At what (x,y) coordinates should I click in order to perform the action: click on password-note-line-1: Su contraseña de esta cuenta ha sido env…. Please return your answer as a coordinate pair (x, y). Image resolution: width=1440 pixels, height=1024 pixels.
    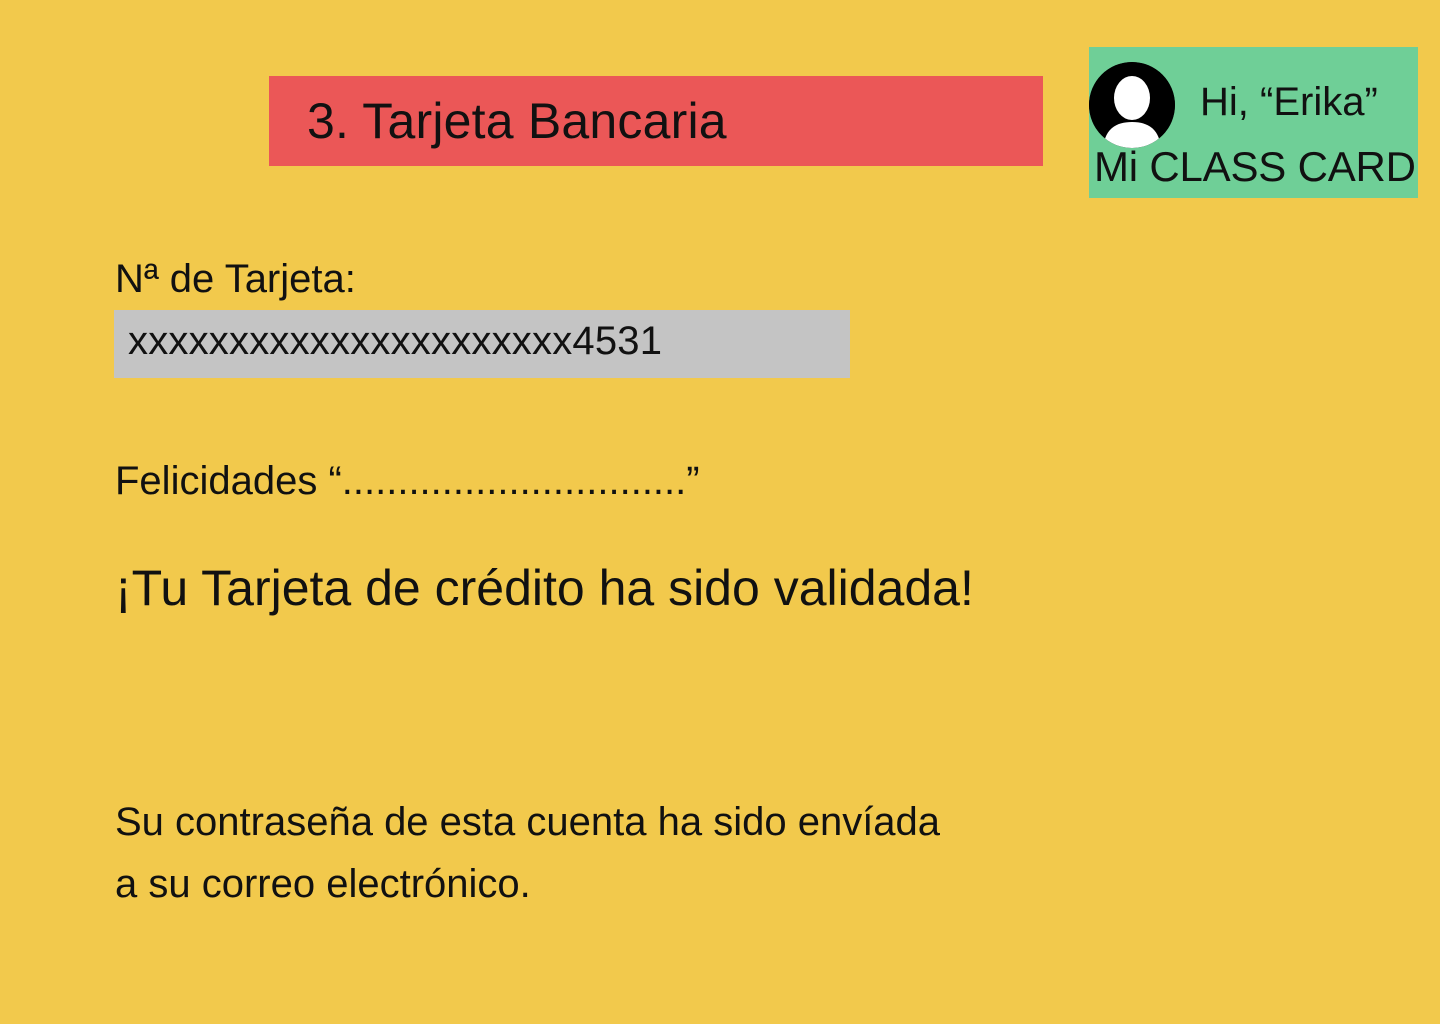
    Looking at the image, I should click on (528, 822).